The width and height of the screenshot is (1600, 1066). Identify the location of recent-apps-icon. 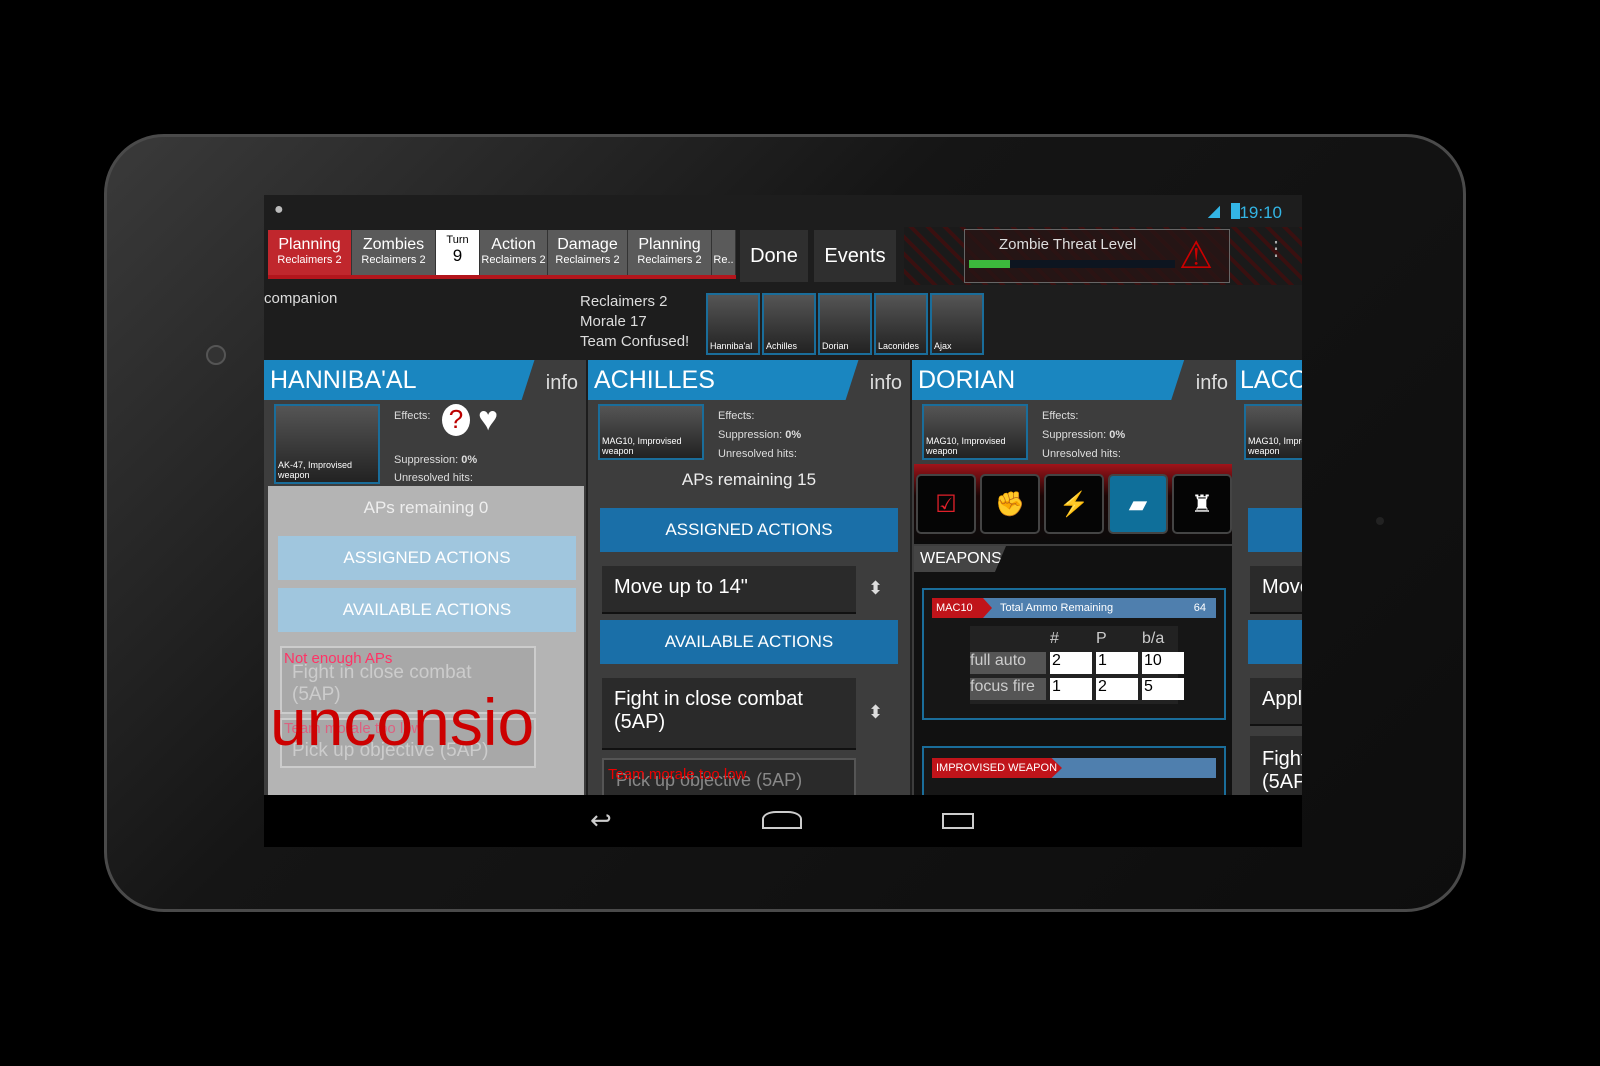
(958, 821).